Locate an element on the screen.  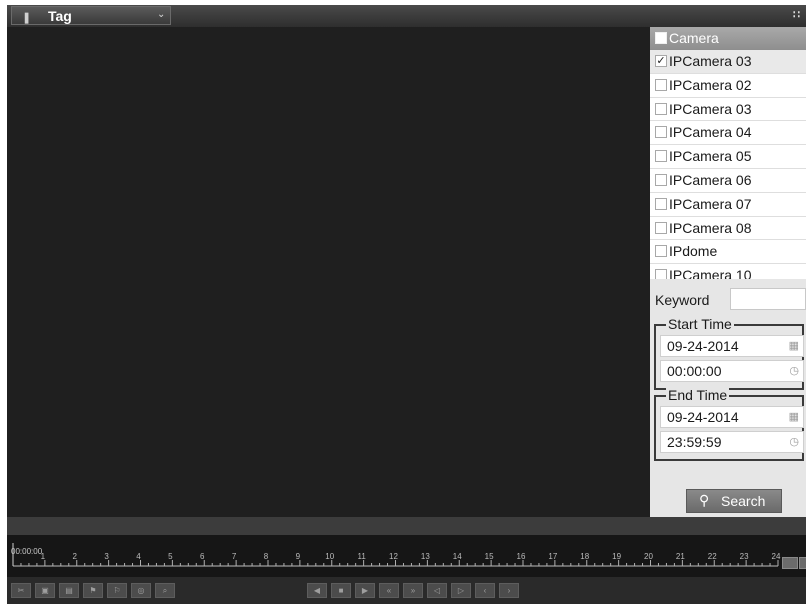
step-forward-button: ▷ is located at coordinates (461, 590).